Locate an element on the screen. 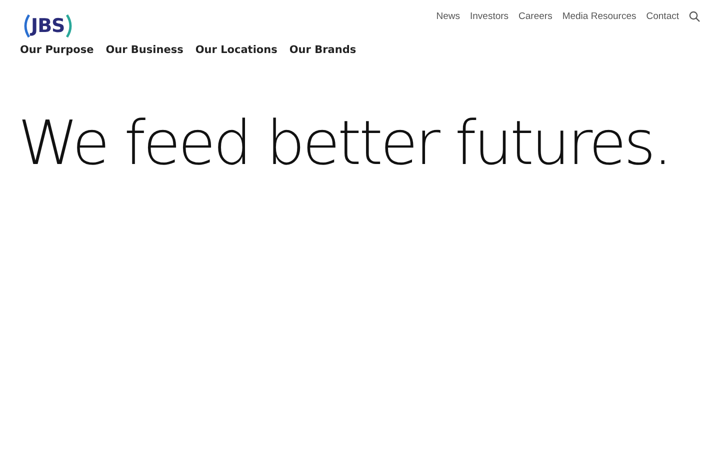  utility-link: Media Resources is located at coordinates (599, 16).